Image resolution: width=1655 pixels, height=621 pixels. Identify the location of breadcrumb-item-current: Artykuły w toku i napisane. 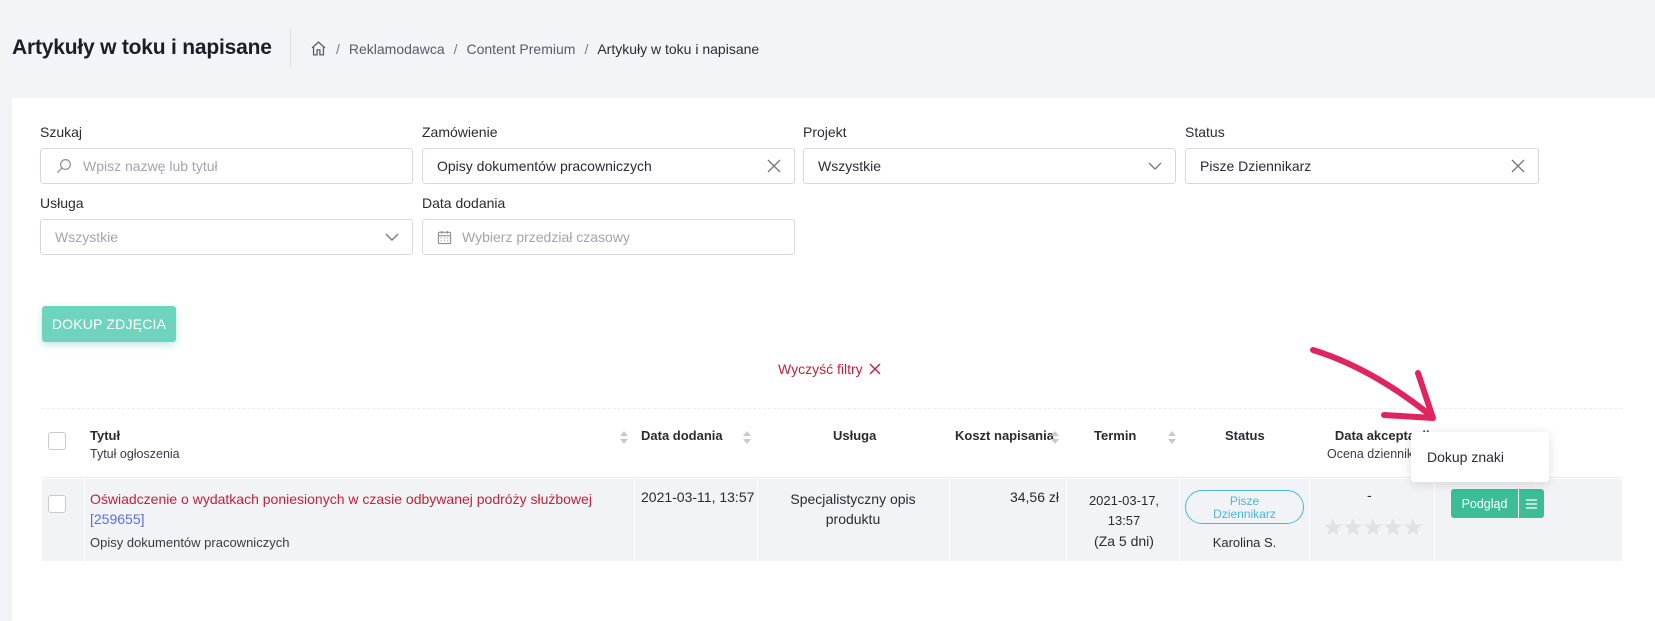
(678, 48).